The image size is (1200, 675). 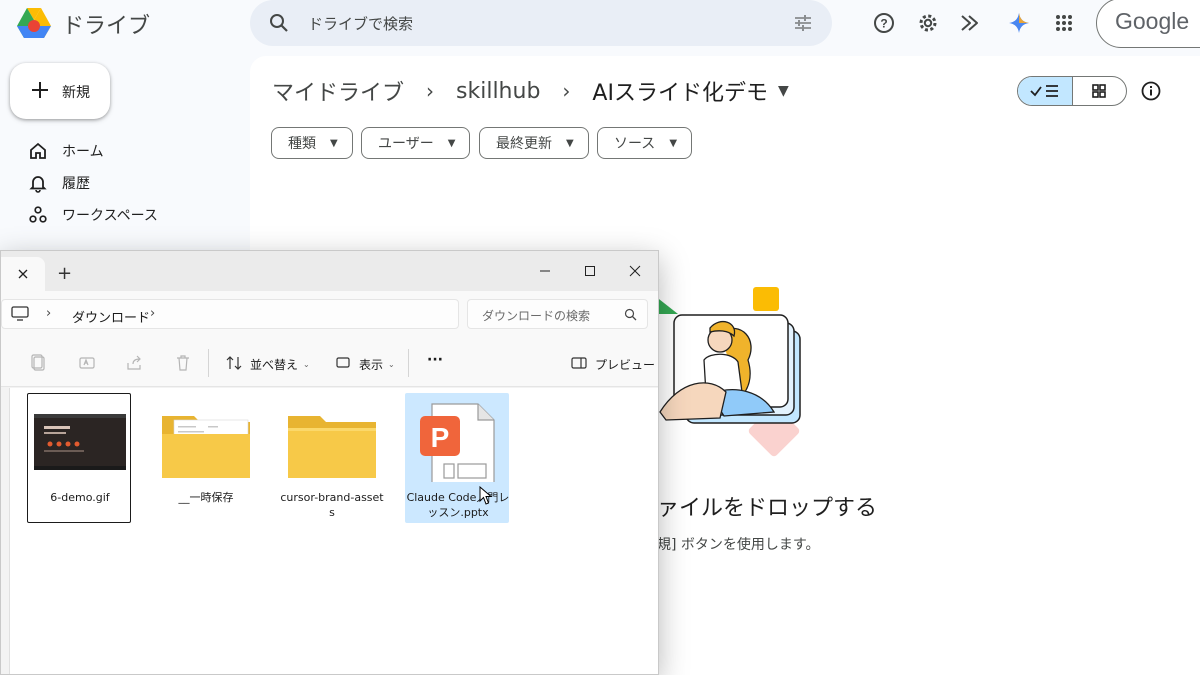 What do you see at coordinates (80, 442) in the screenshot?
I see `gif-thumbnail` at bounding box center [80, 442].